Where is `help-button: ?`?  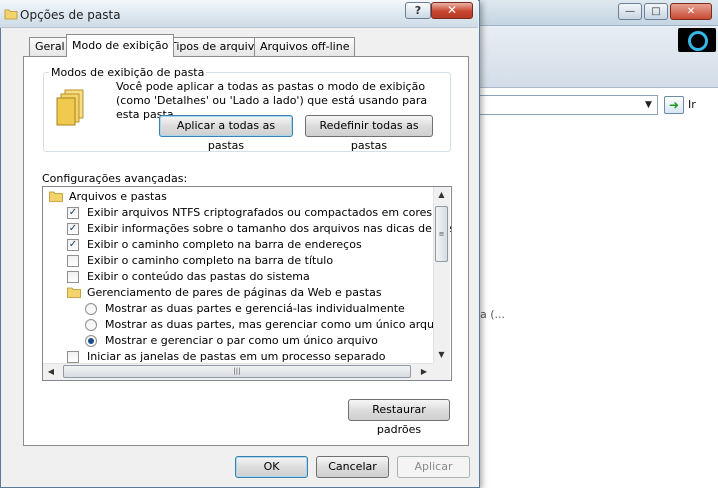
help-button: ? is located at coordinates (418, 10).